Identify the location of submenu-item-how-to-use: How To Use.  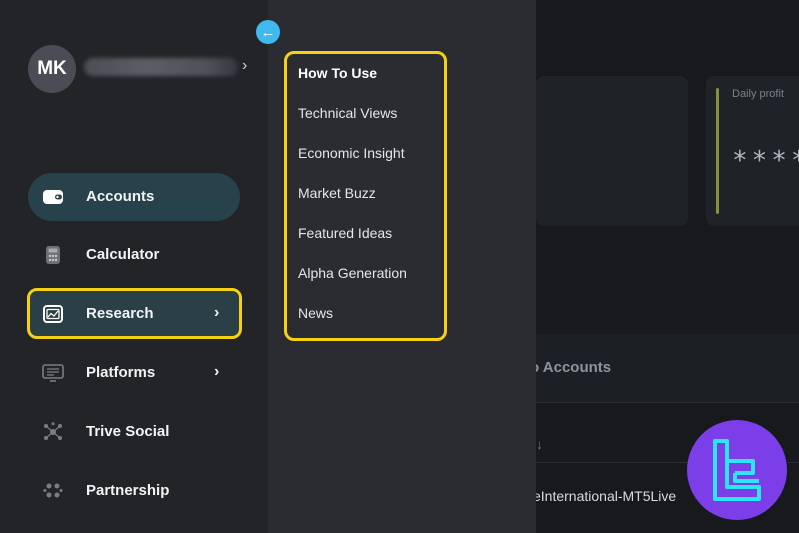
(337, 73).